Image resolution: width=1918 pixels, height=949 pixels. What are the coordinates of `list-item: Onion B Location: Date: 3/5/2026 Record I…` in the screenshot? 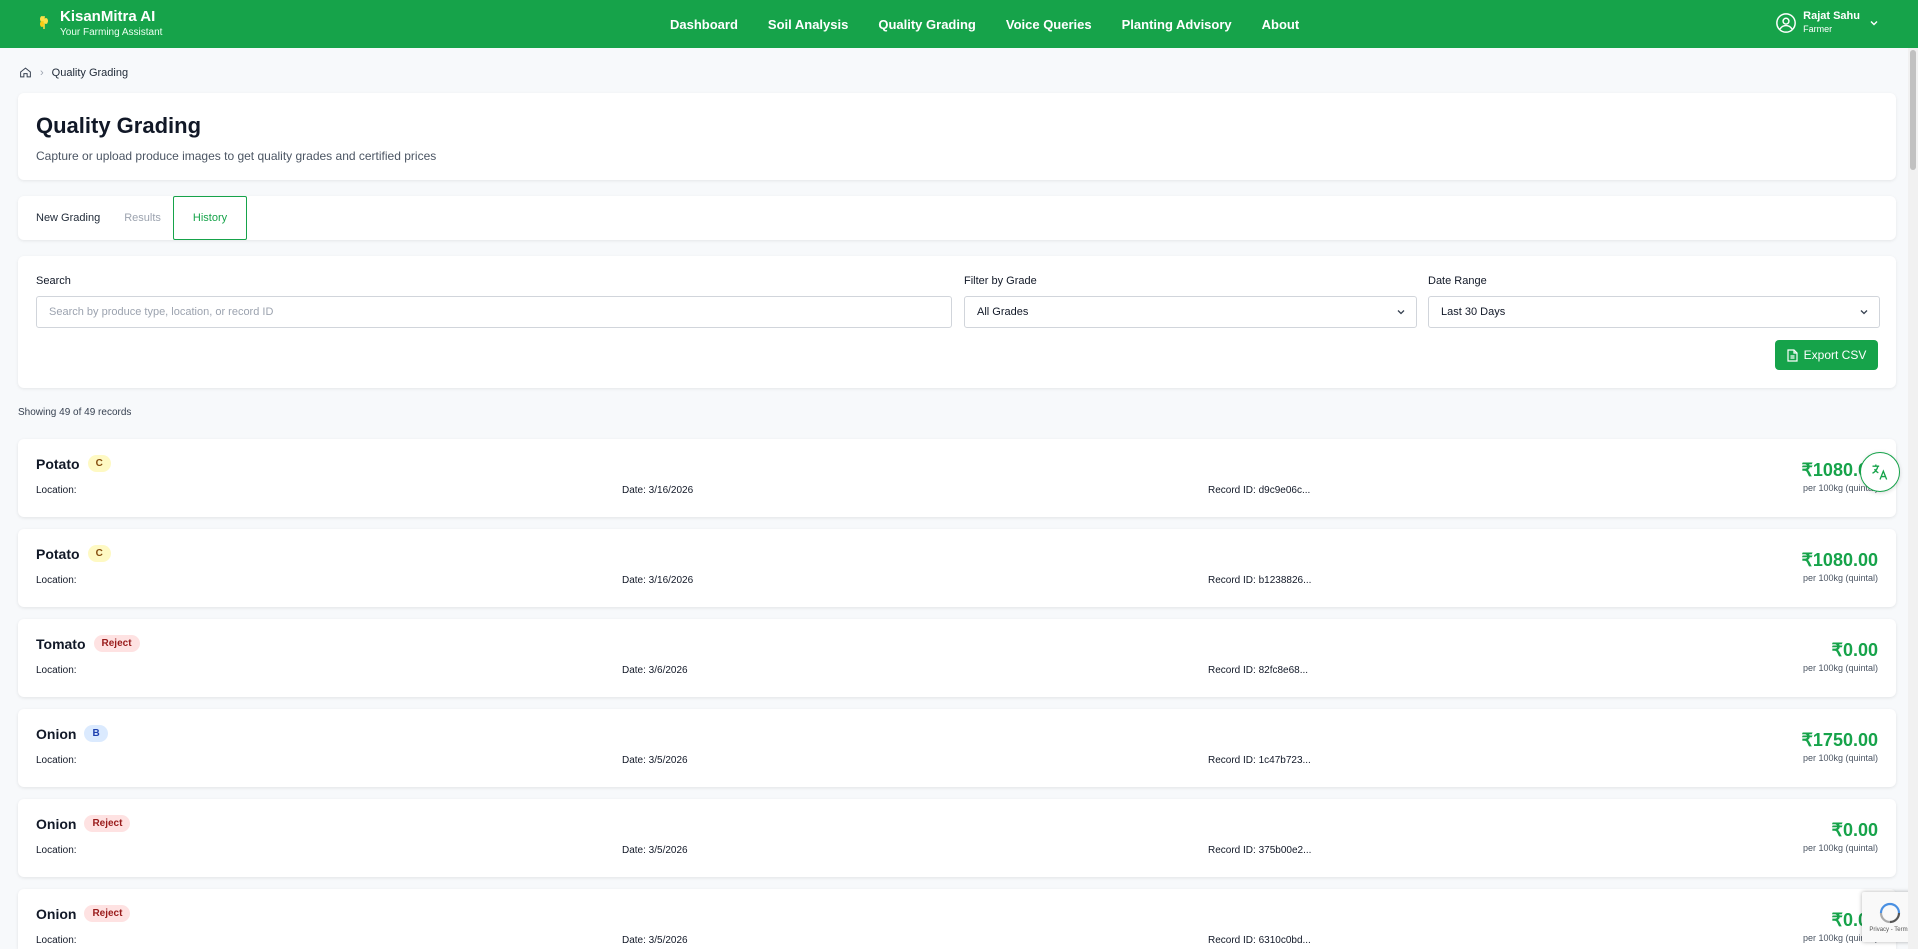 It's located at (957, 748).